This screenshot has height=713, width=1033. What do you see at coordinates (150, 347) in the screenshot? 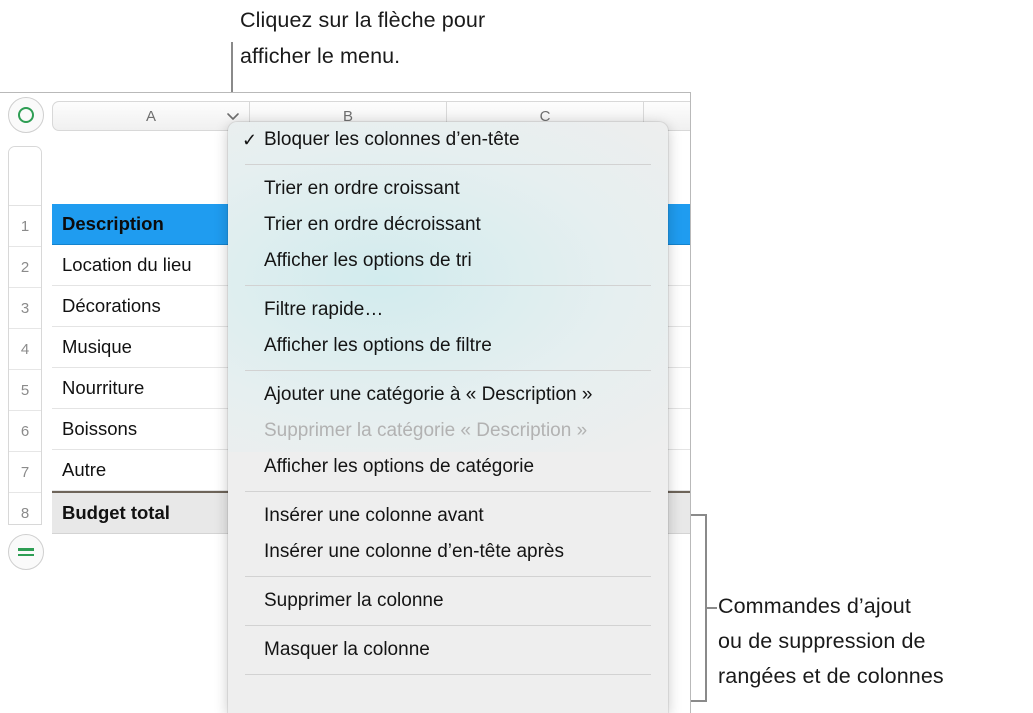
I see `cell-a4: Musique` at bounding box center [150, 347].